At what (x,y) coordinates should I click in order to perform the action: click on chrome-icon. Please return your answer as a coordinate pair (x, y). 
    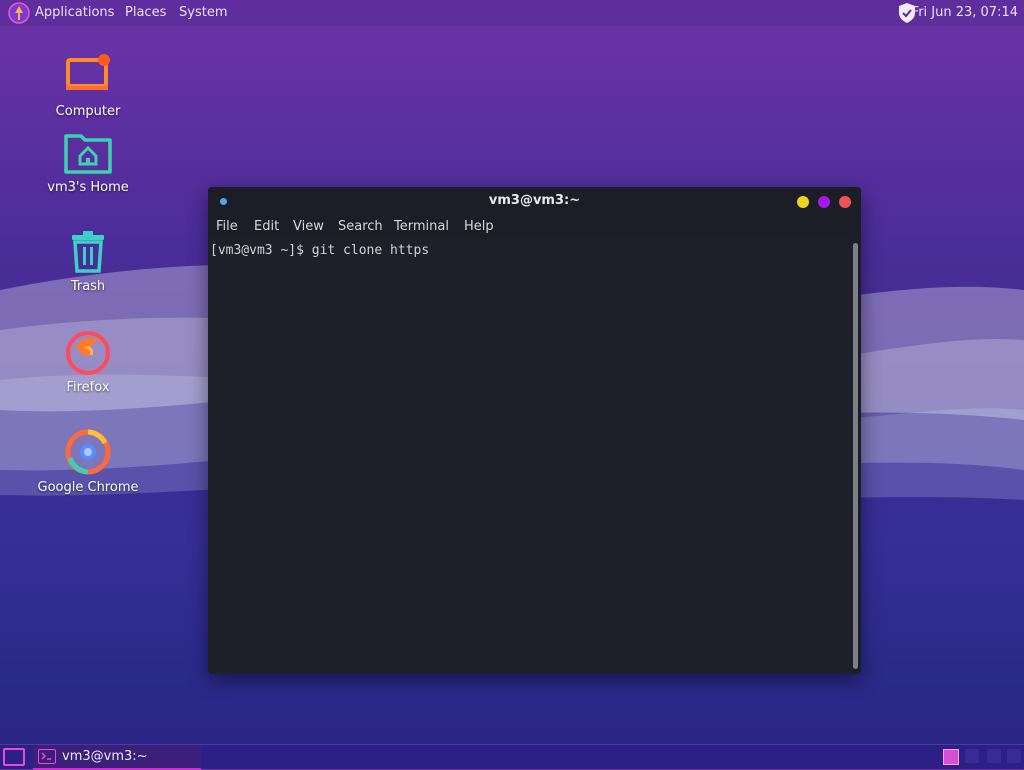
    Looking at the image, I should click on (88, 452).